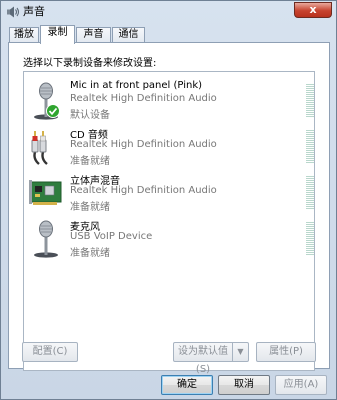  What do you see at coordinates (286, 352) in the screenshot?
I see `properties-button: 属性(P)` at bounding box center [286, 352].